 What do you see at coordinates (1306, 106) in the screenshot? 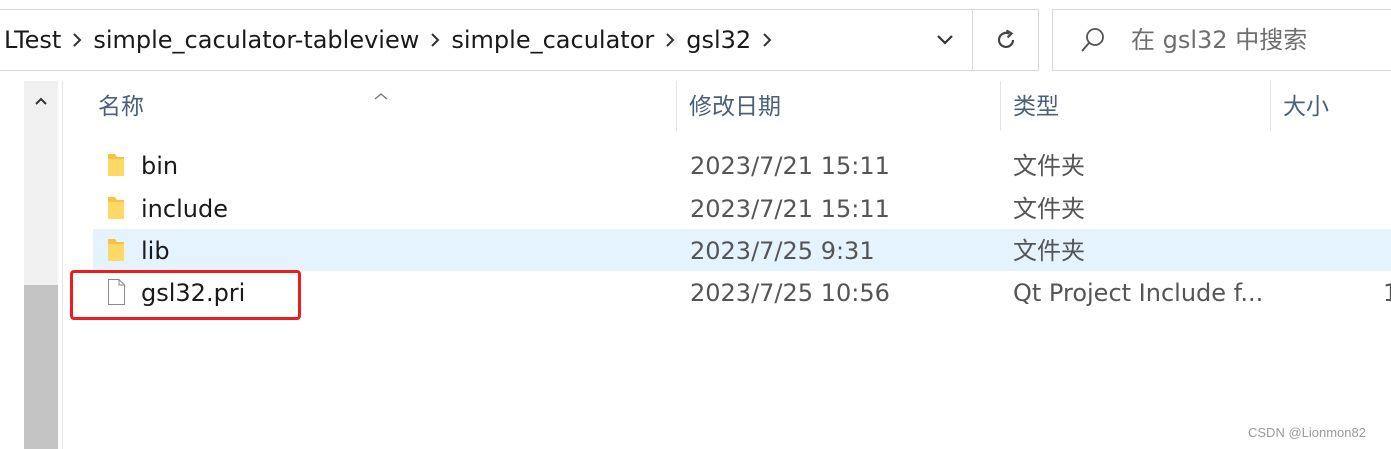
I see `column-header-size: 大小` at bounding box center [1306, 106].